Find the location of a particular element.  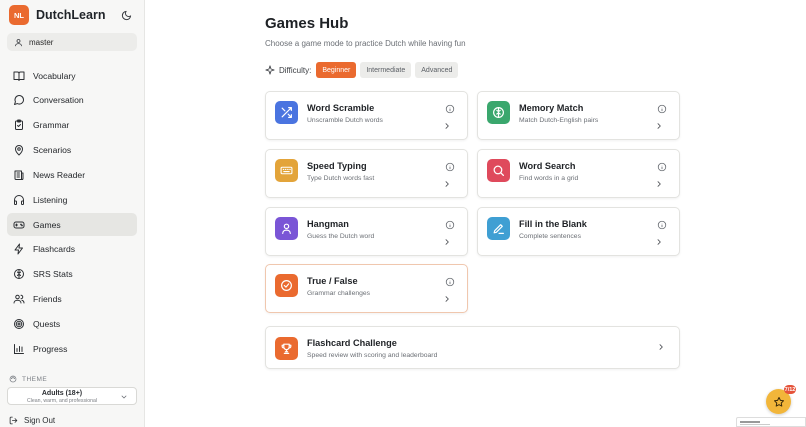

game-title: Fill in the Blank is located at coordinates (553, 224).